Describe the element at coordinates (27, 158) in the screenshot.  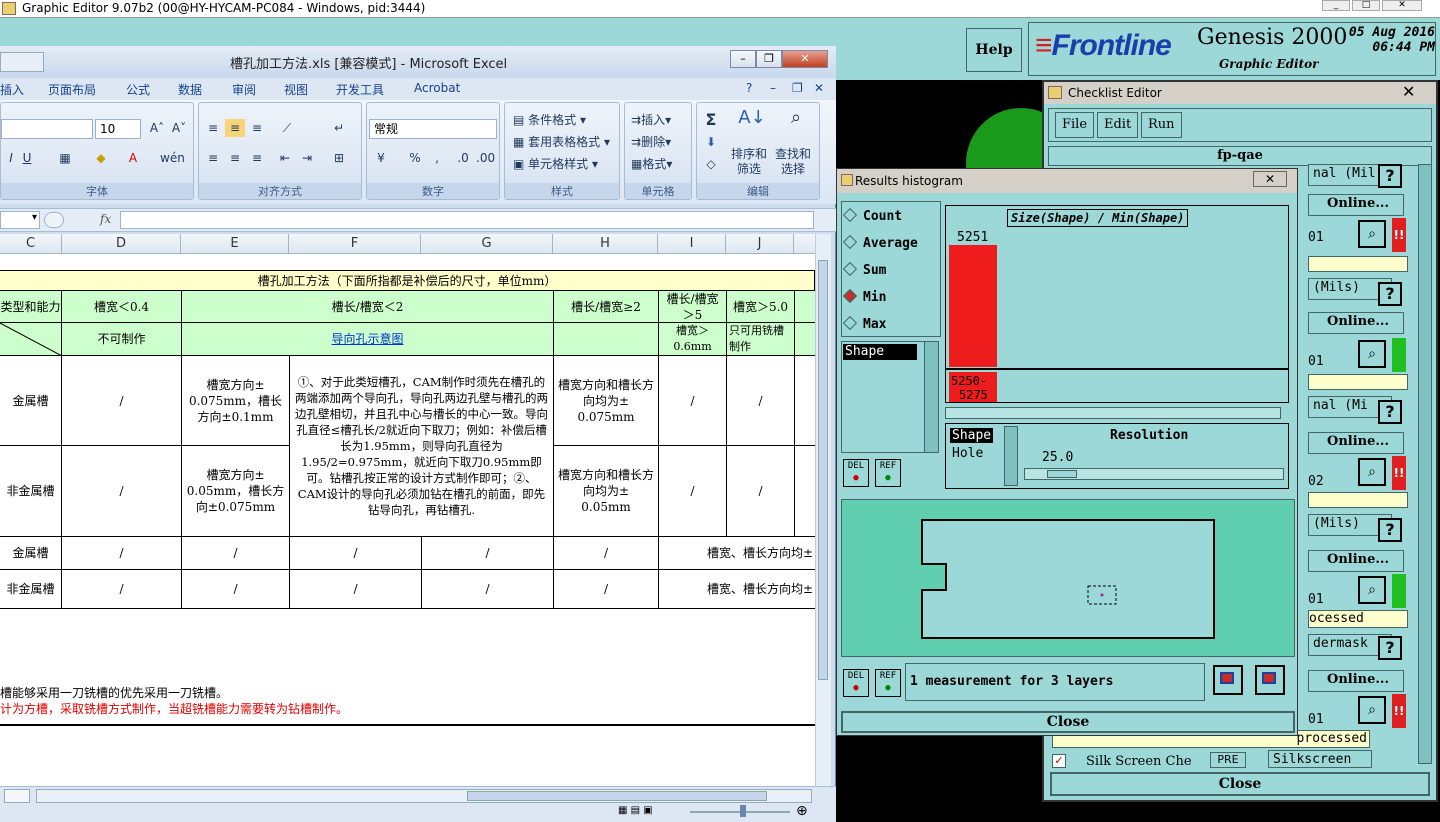
I see `underline-icon: U` at that location.